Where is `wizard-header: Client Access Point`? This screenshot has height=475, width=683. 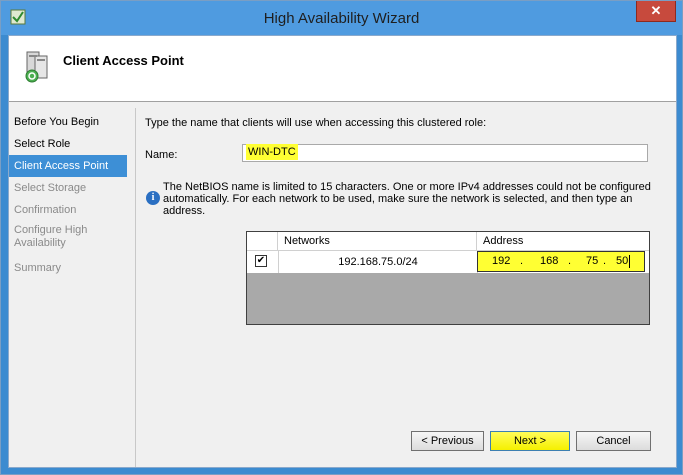
wizard-header: Client Access Point is located at coordinates (342, 69).